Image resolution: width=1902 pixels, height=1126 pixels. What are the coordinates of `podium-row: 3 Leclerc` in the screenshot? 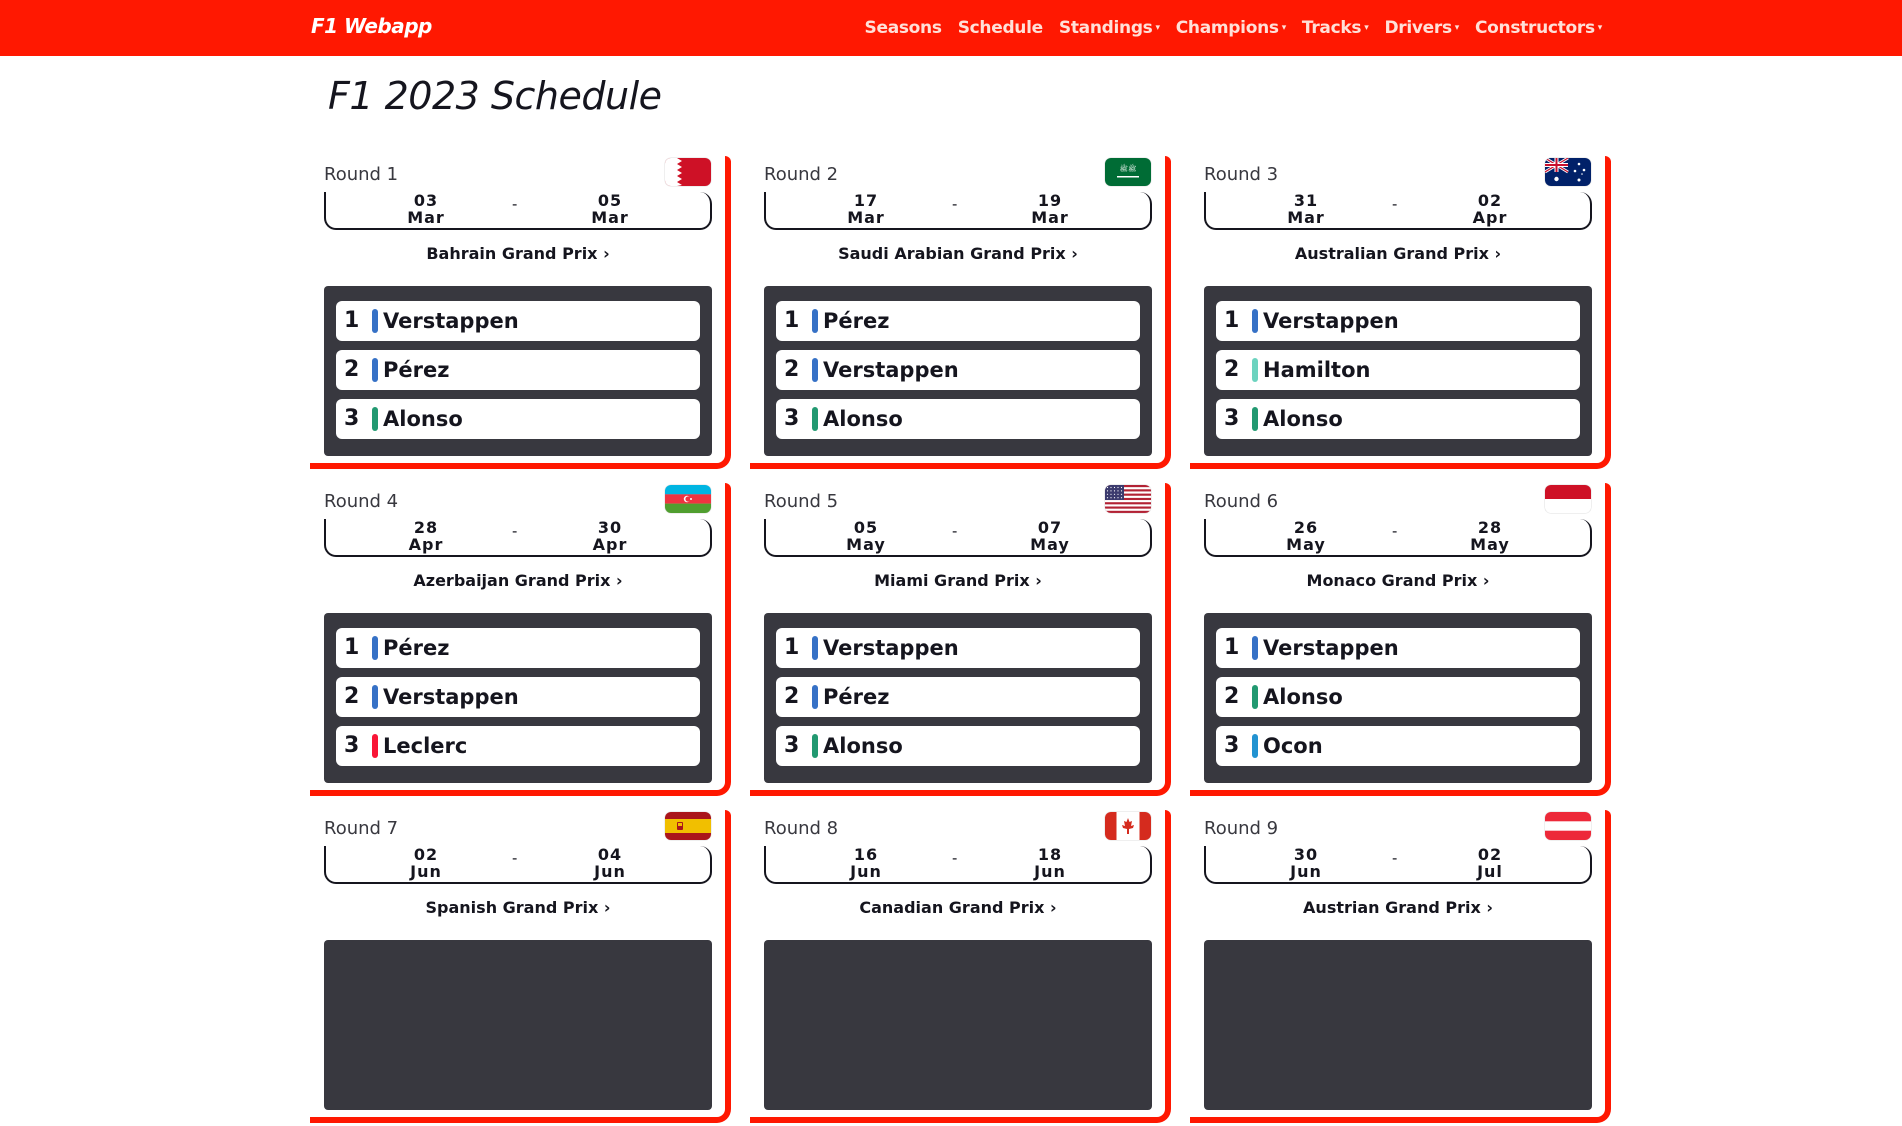 It's located at (518, 746).